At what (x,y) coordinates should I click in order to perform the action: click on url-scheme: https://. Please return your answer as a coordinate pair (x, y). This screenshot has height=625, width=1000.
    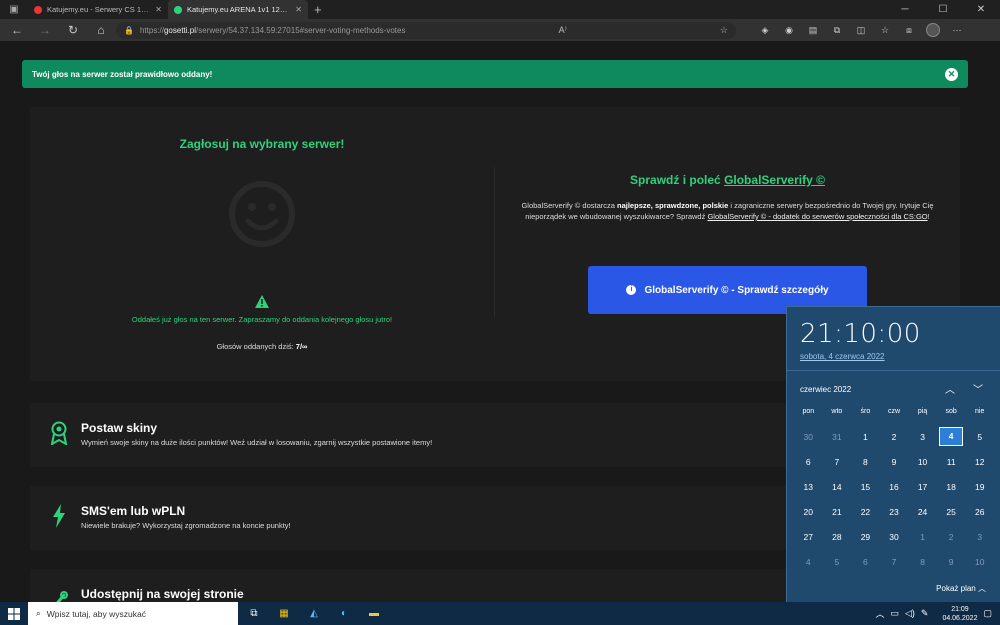
    Looking at the image, I should click on (151, 30).